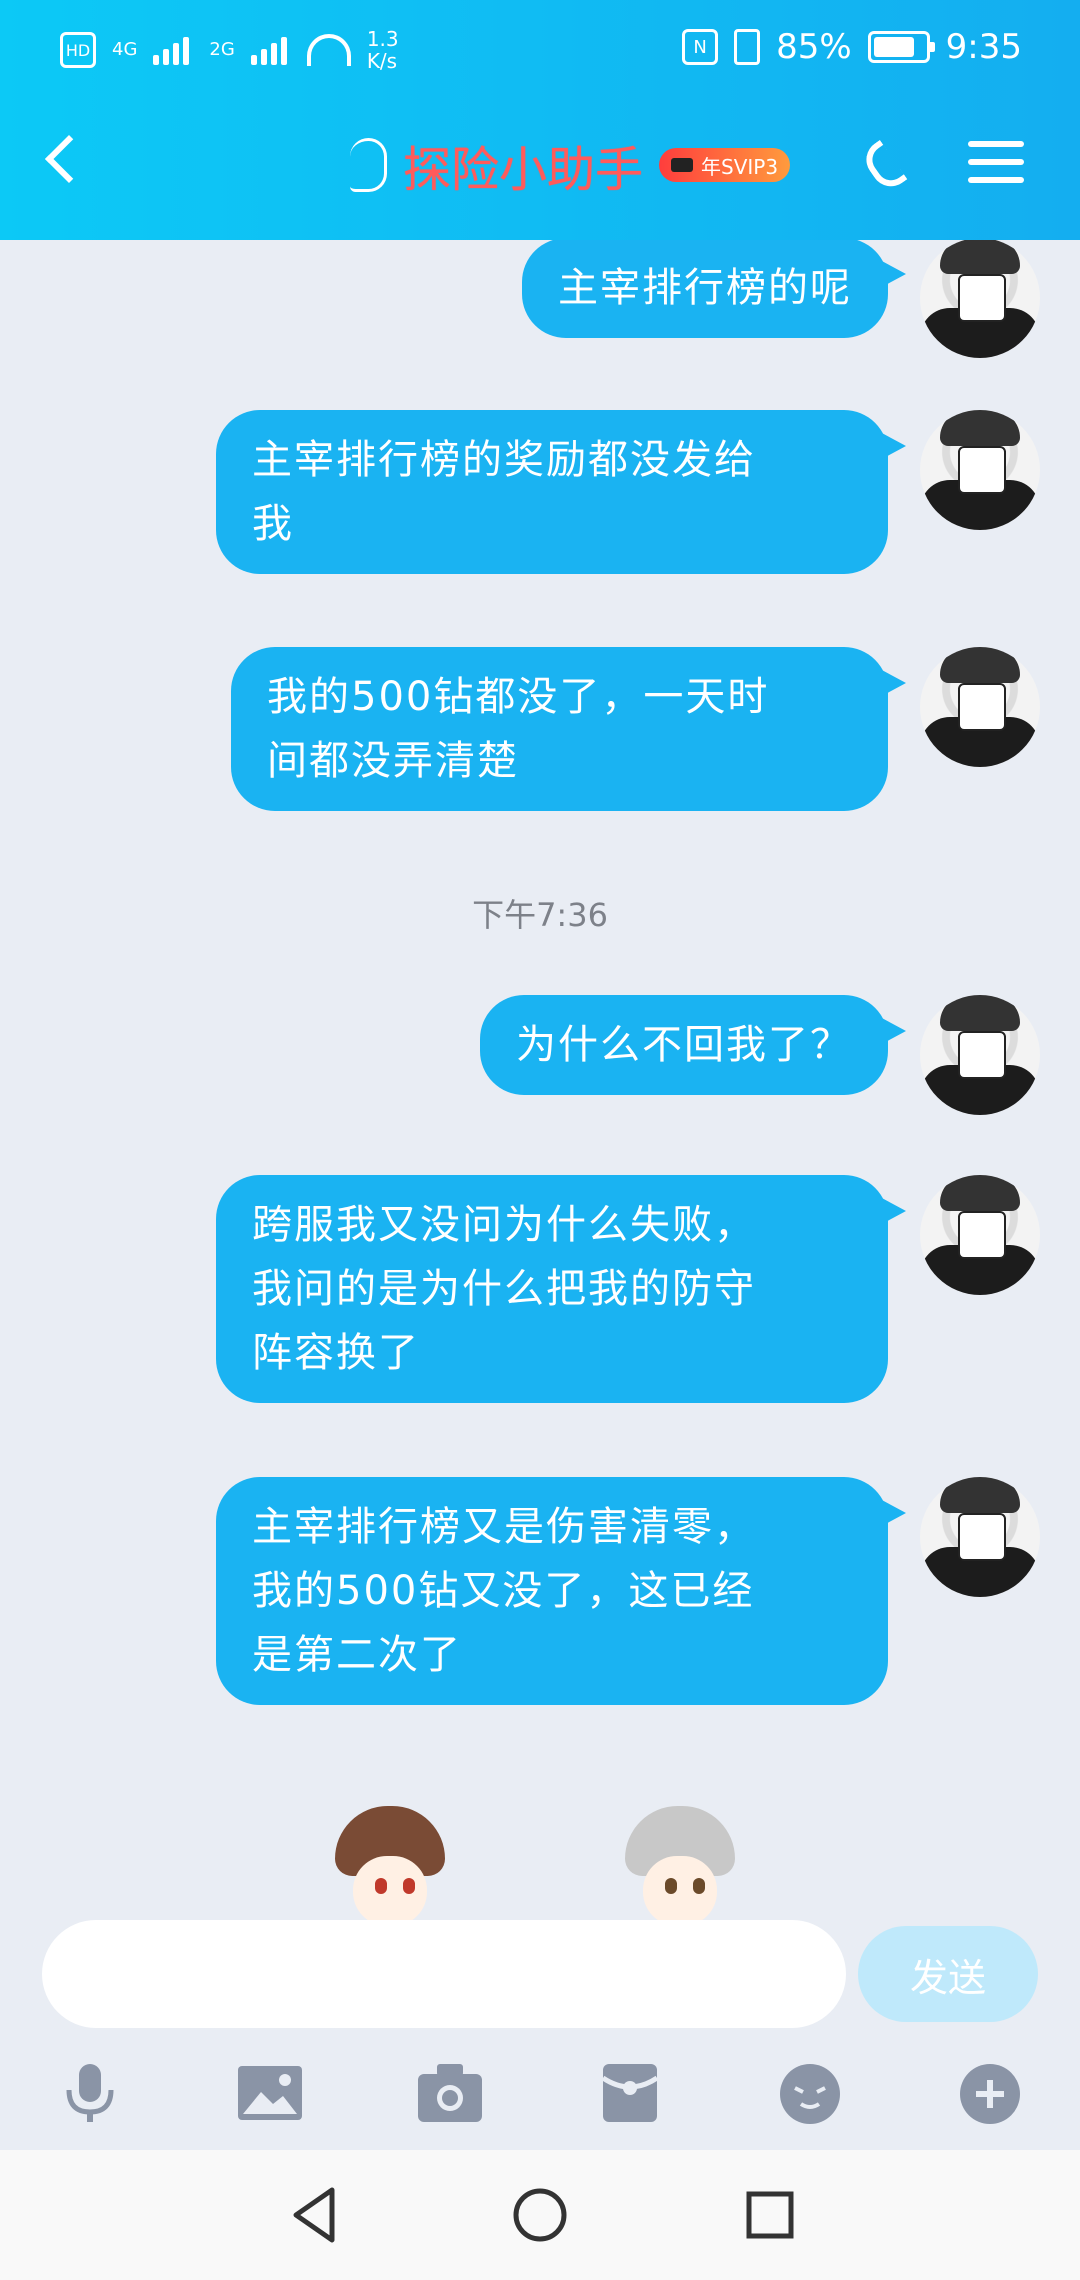  Describe the element at coordinates (725, 165) in the screenshot. I see `svip-badge: 年SVIP3` at that location.